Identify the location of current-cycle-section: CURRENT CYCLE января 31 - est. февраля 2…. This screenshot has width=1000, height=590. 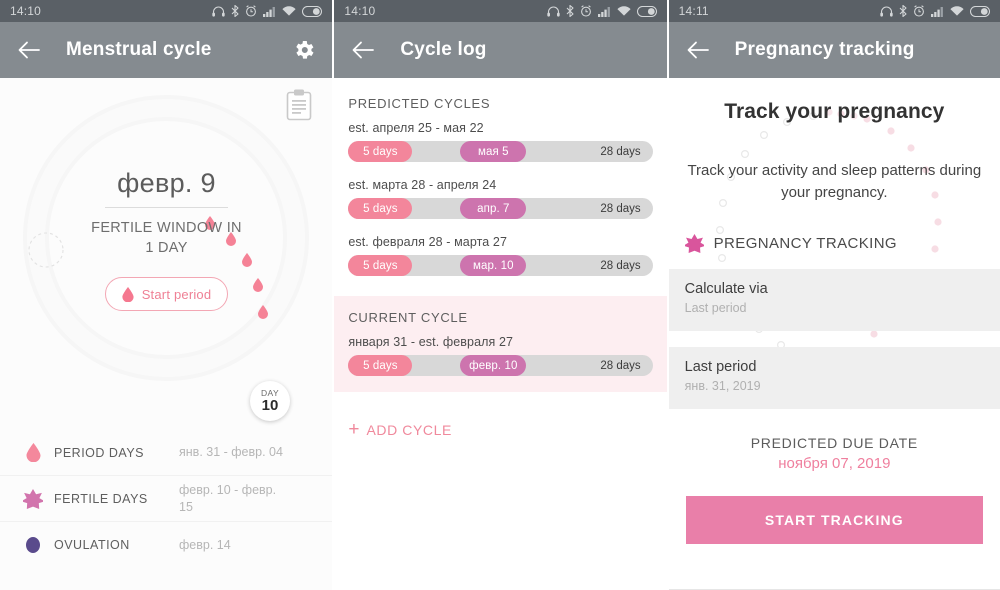
(500, 344).